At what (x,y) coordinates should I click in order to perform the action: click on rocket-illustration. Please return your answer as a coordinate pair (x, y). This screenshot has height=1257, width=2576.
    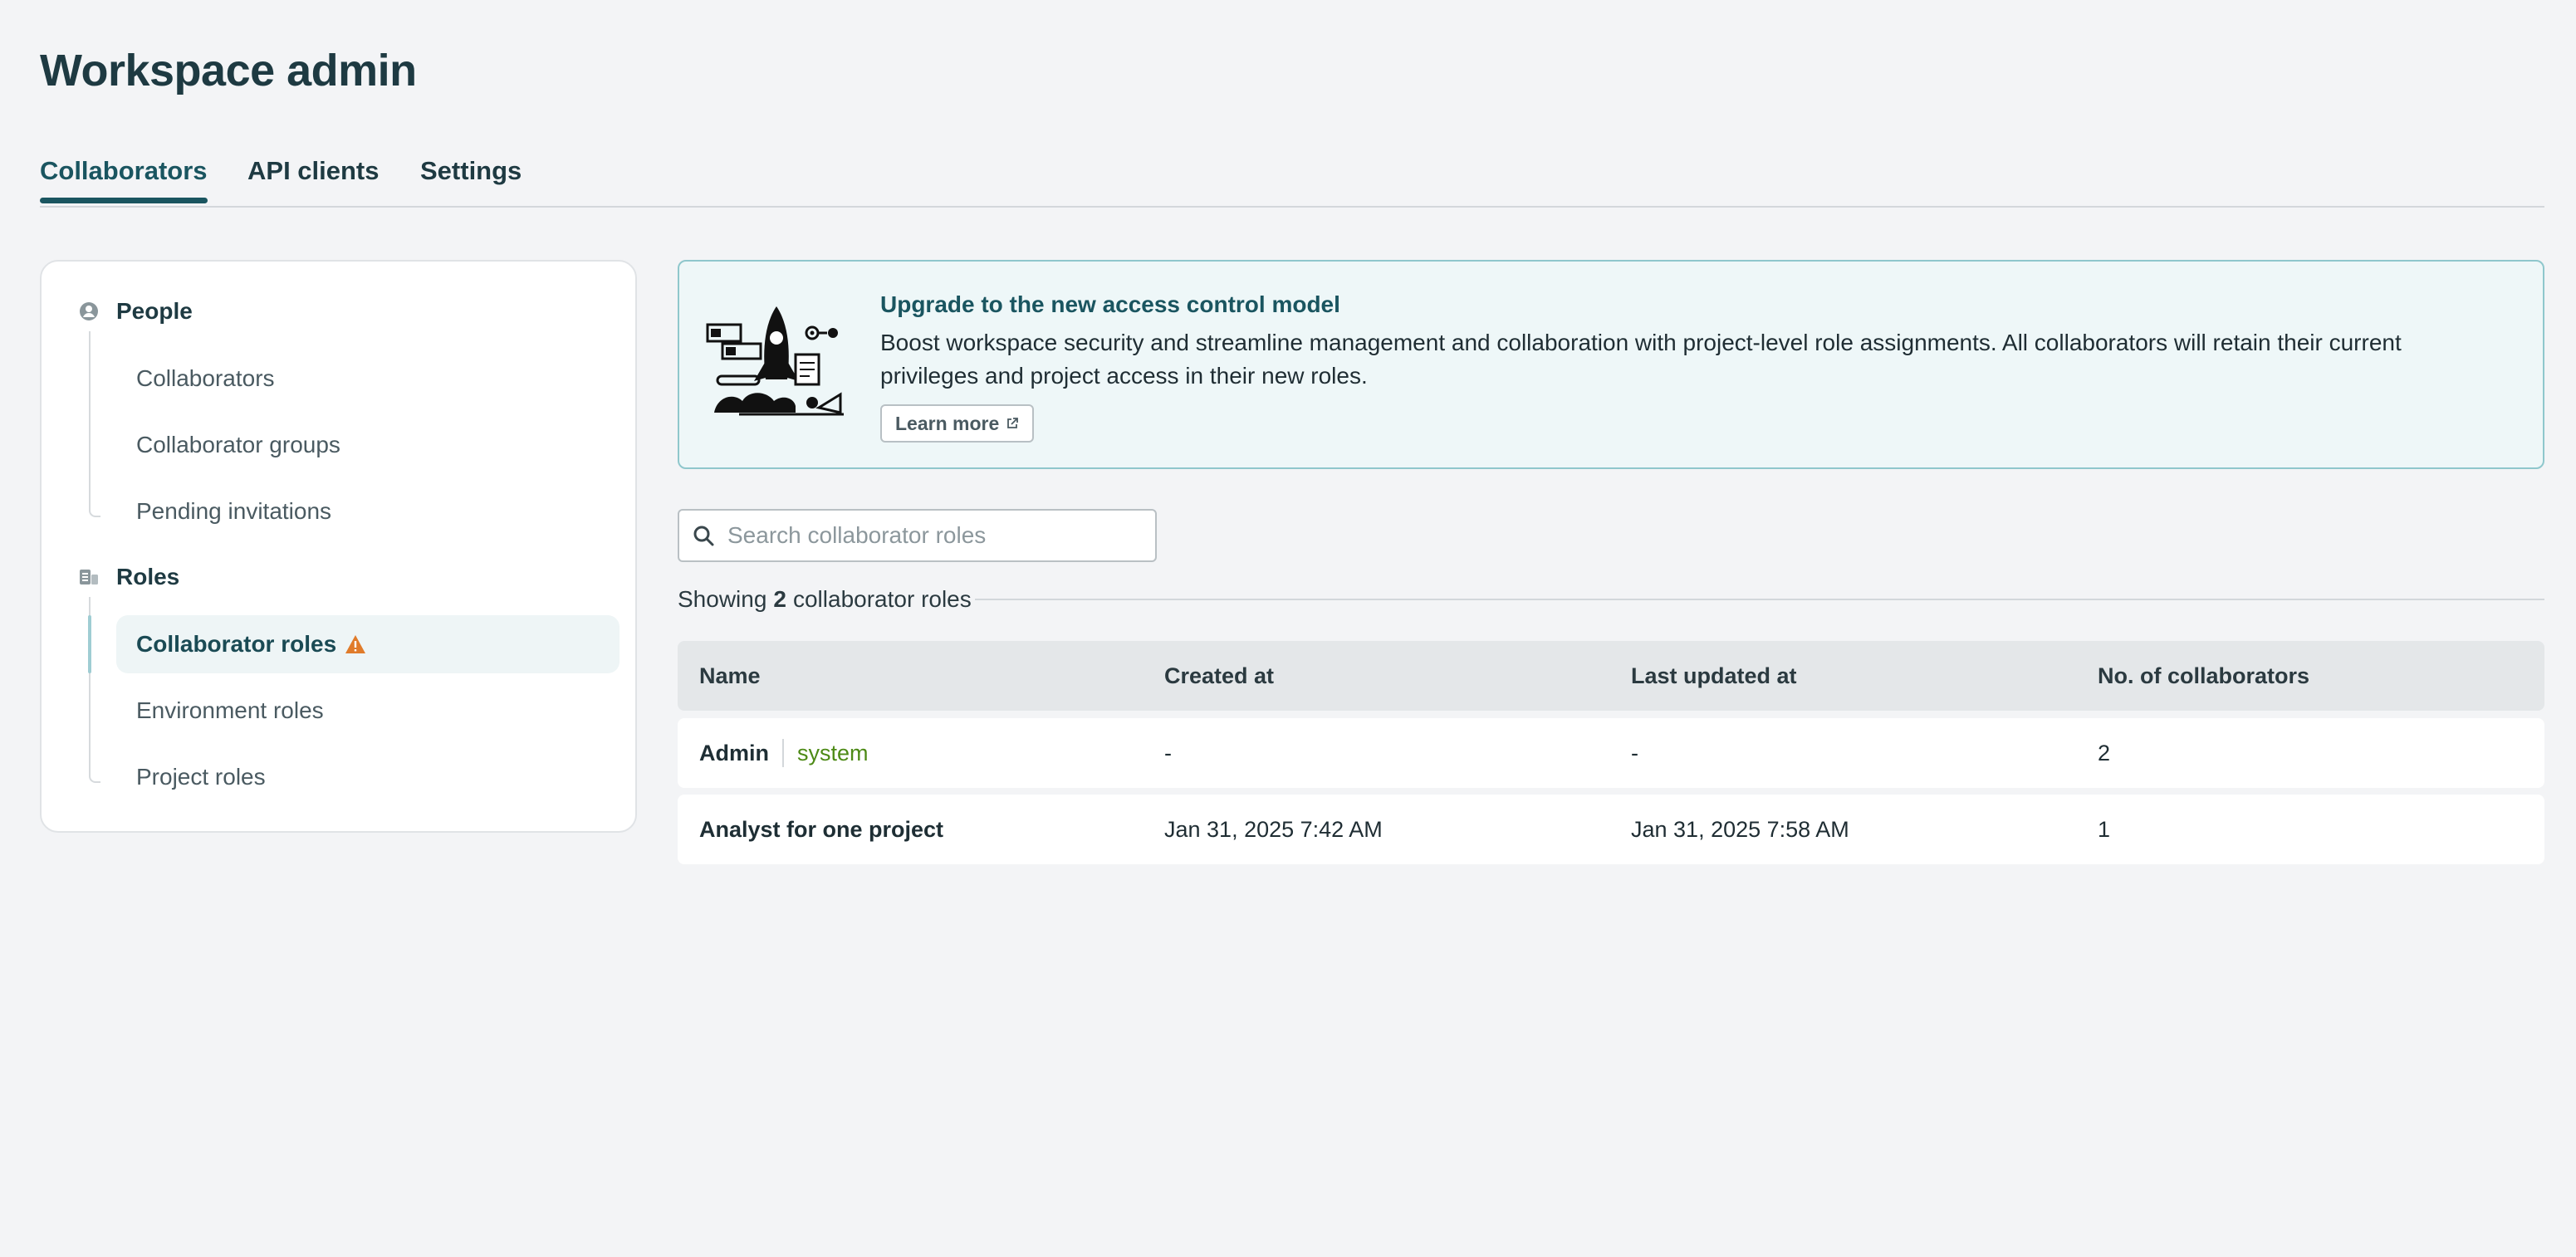
    Looking at the image, I should click on (776, 361).